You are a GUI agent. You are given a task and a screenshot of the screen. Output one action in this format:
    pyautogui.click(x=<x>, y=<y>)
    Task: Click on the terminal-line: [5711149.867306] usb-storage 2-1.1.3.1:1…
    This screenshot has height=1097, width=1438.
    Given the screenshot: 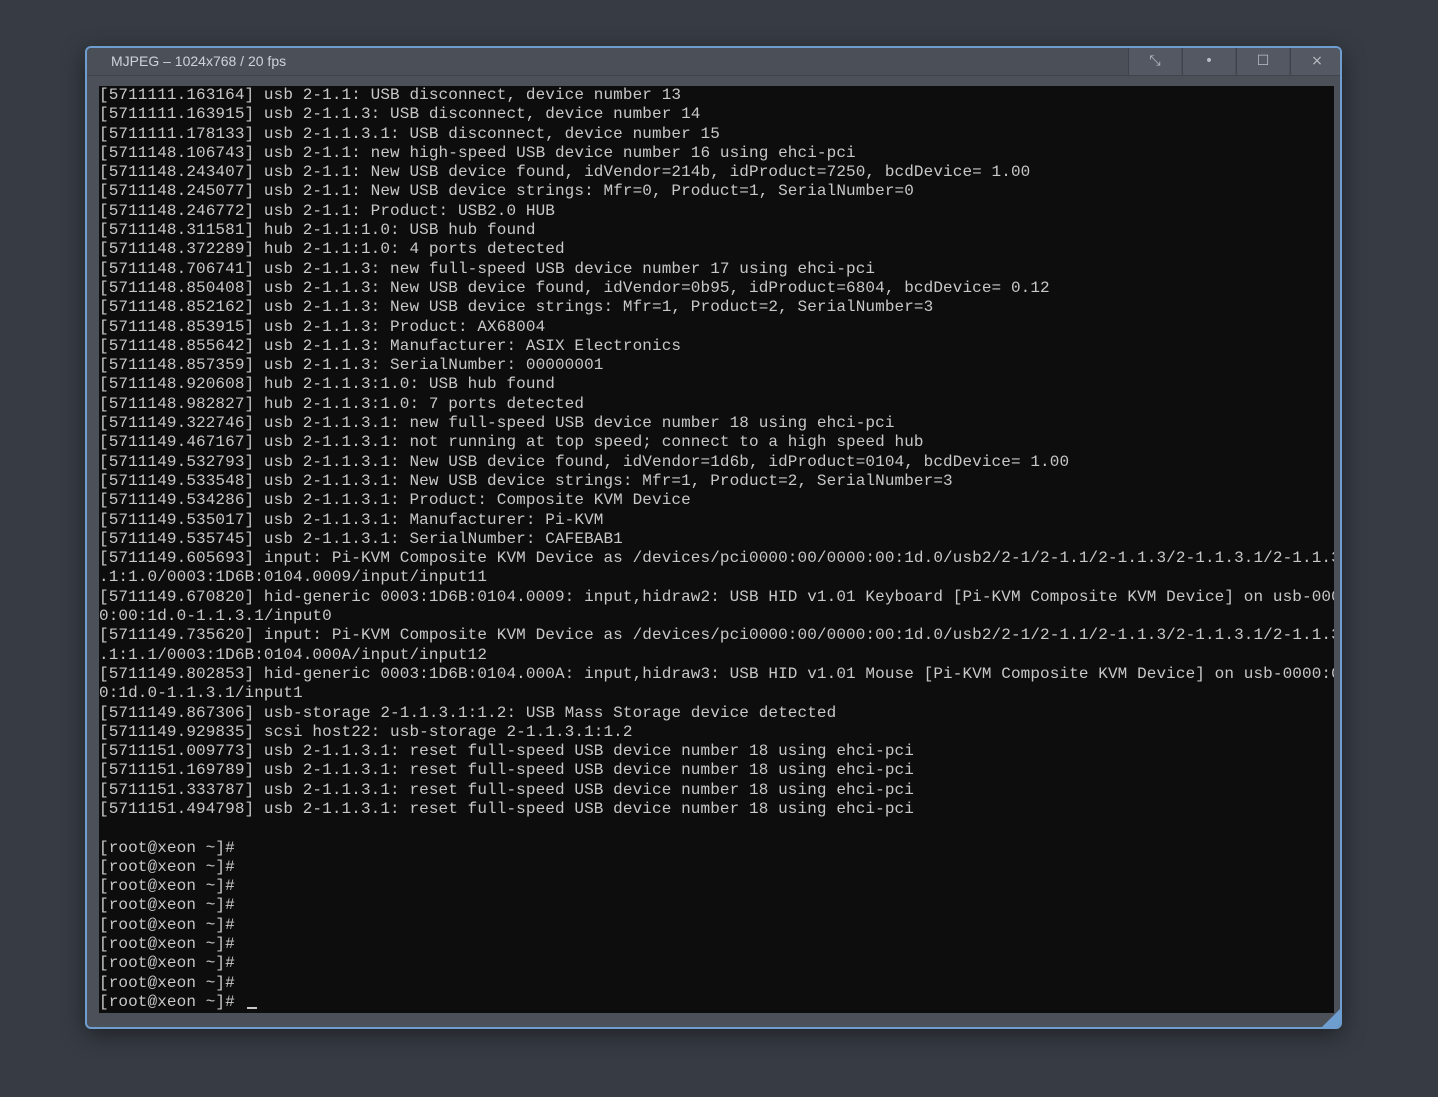 What is the action you would take?
    pyautogui.click(x=468, y=712)
    